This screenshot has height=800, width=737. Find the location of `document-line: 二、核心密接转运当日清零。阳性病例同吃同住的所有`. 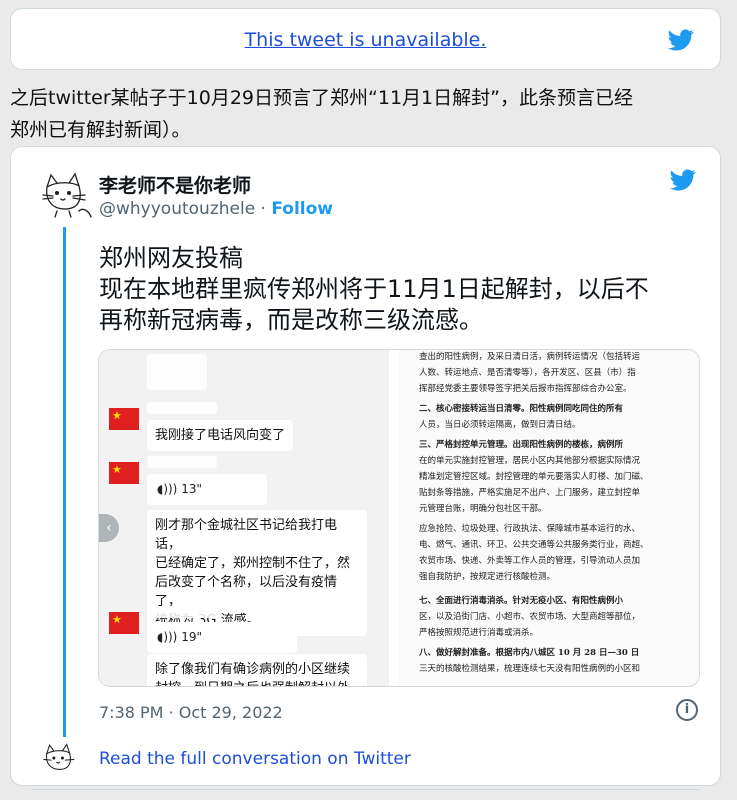

document-line: 二、核心密接转运当日清零。阳性病例同吃同住的所有 is located at coordinates (521, 409).